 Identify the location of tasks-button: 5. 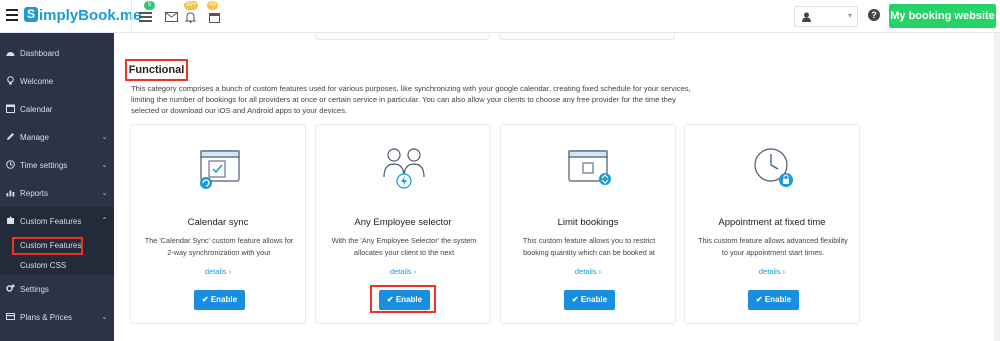
(146, 16).